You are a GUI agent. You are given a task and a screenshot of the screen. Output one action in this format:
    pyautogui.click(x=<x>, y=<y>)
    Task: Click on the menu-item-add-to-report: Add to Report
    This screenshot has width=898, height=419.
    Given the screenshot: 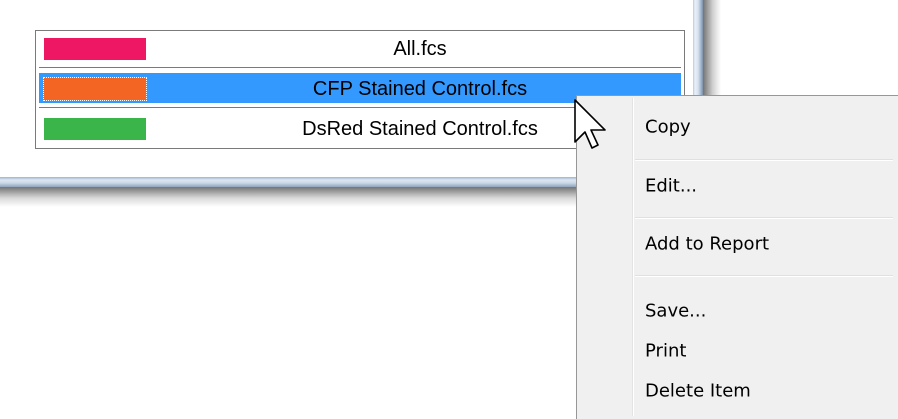 What is the action you would take?
    pyautogui.click(x=737, y=244)
    